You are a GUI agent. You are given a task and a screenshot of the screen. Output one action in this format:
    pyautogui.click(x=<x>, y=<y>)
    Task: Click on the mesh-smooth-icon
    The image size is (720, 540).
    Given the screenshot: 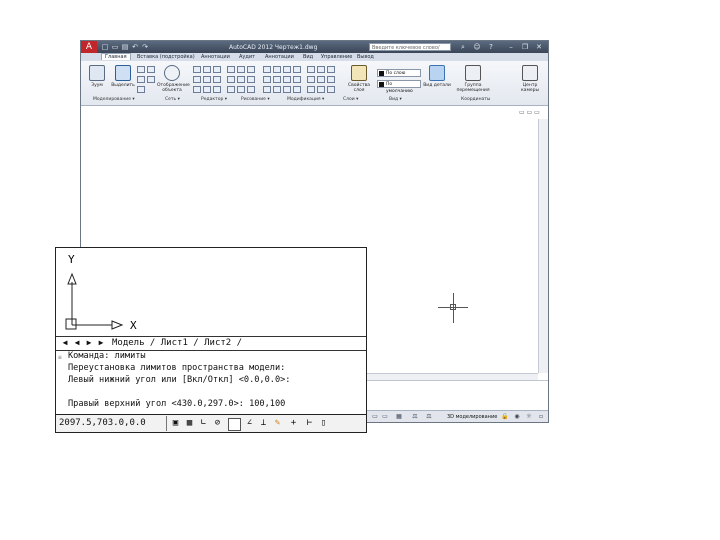 What is the action you would take?
    pyautogui.click(x=207, y=69)
    